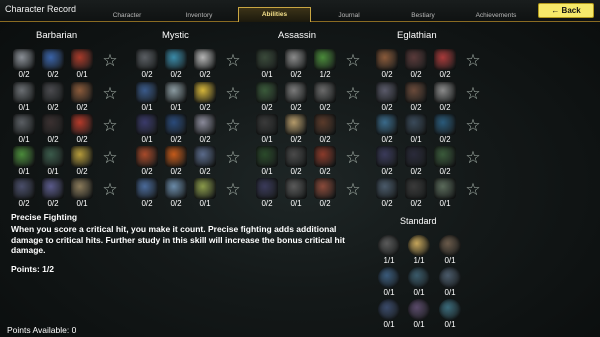 The width and height of the screenshot is (600, 337). Describe the element at coordinates (496, 16) in the screenshot. I see `tab-achievements: Achievements` at that location.